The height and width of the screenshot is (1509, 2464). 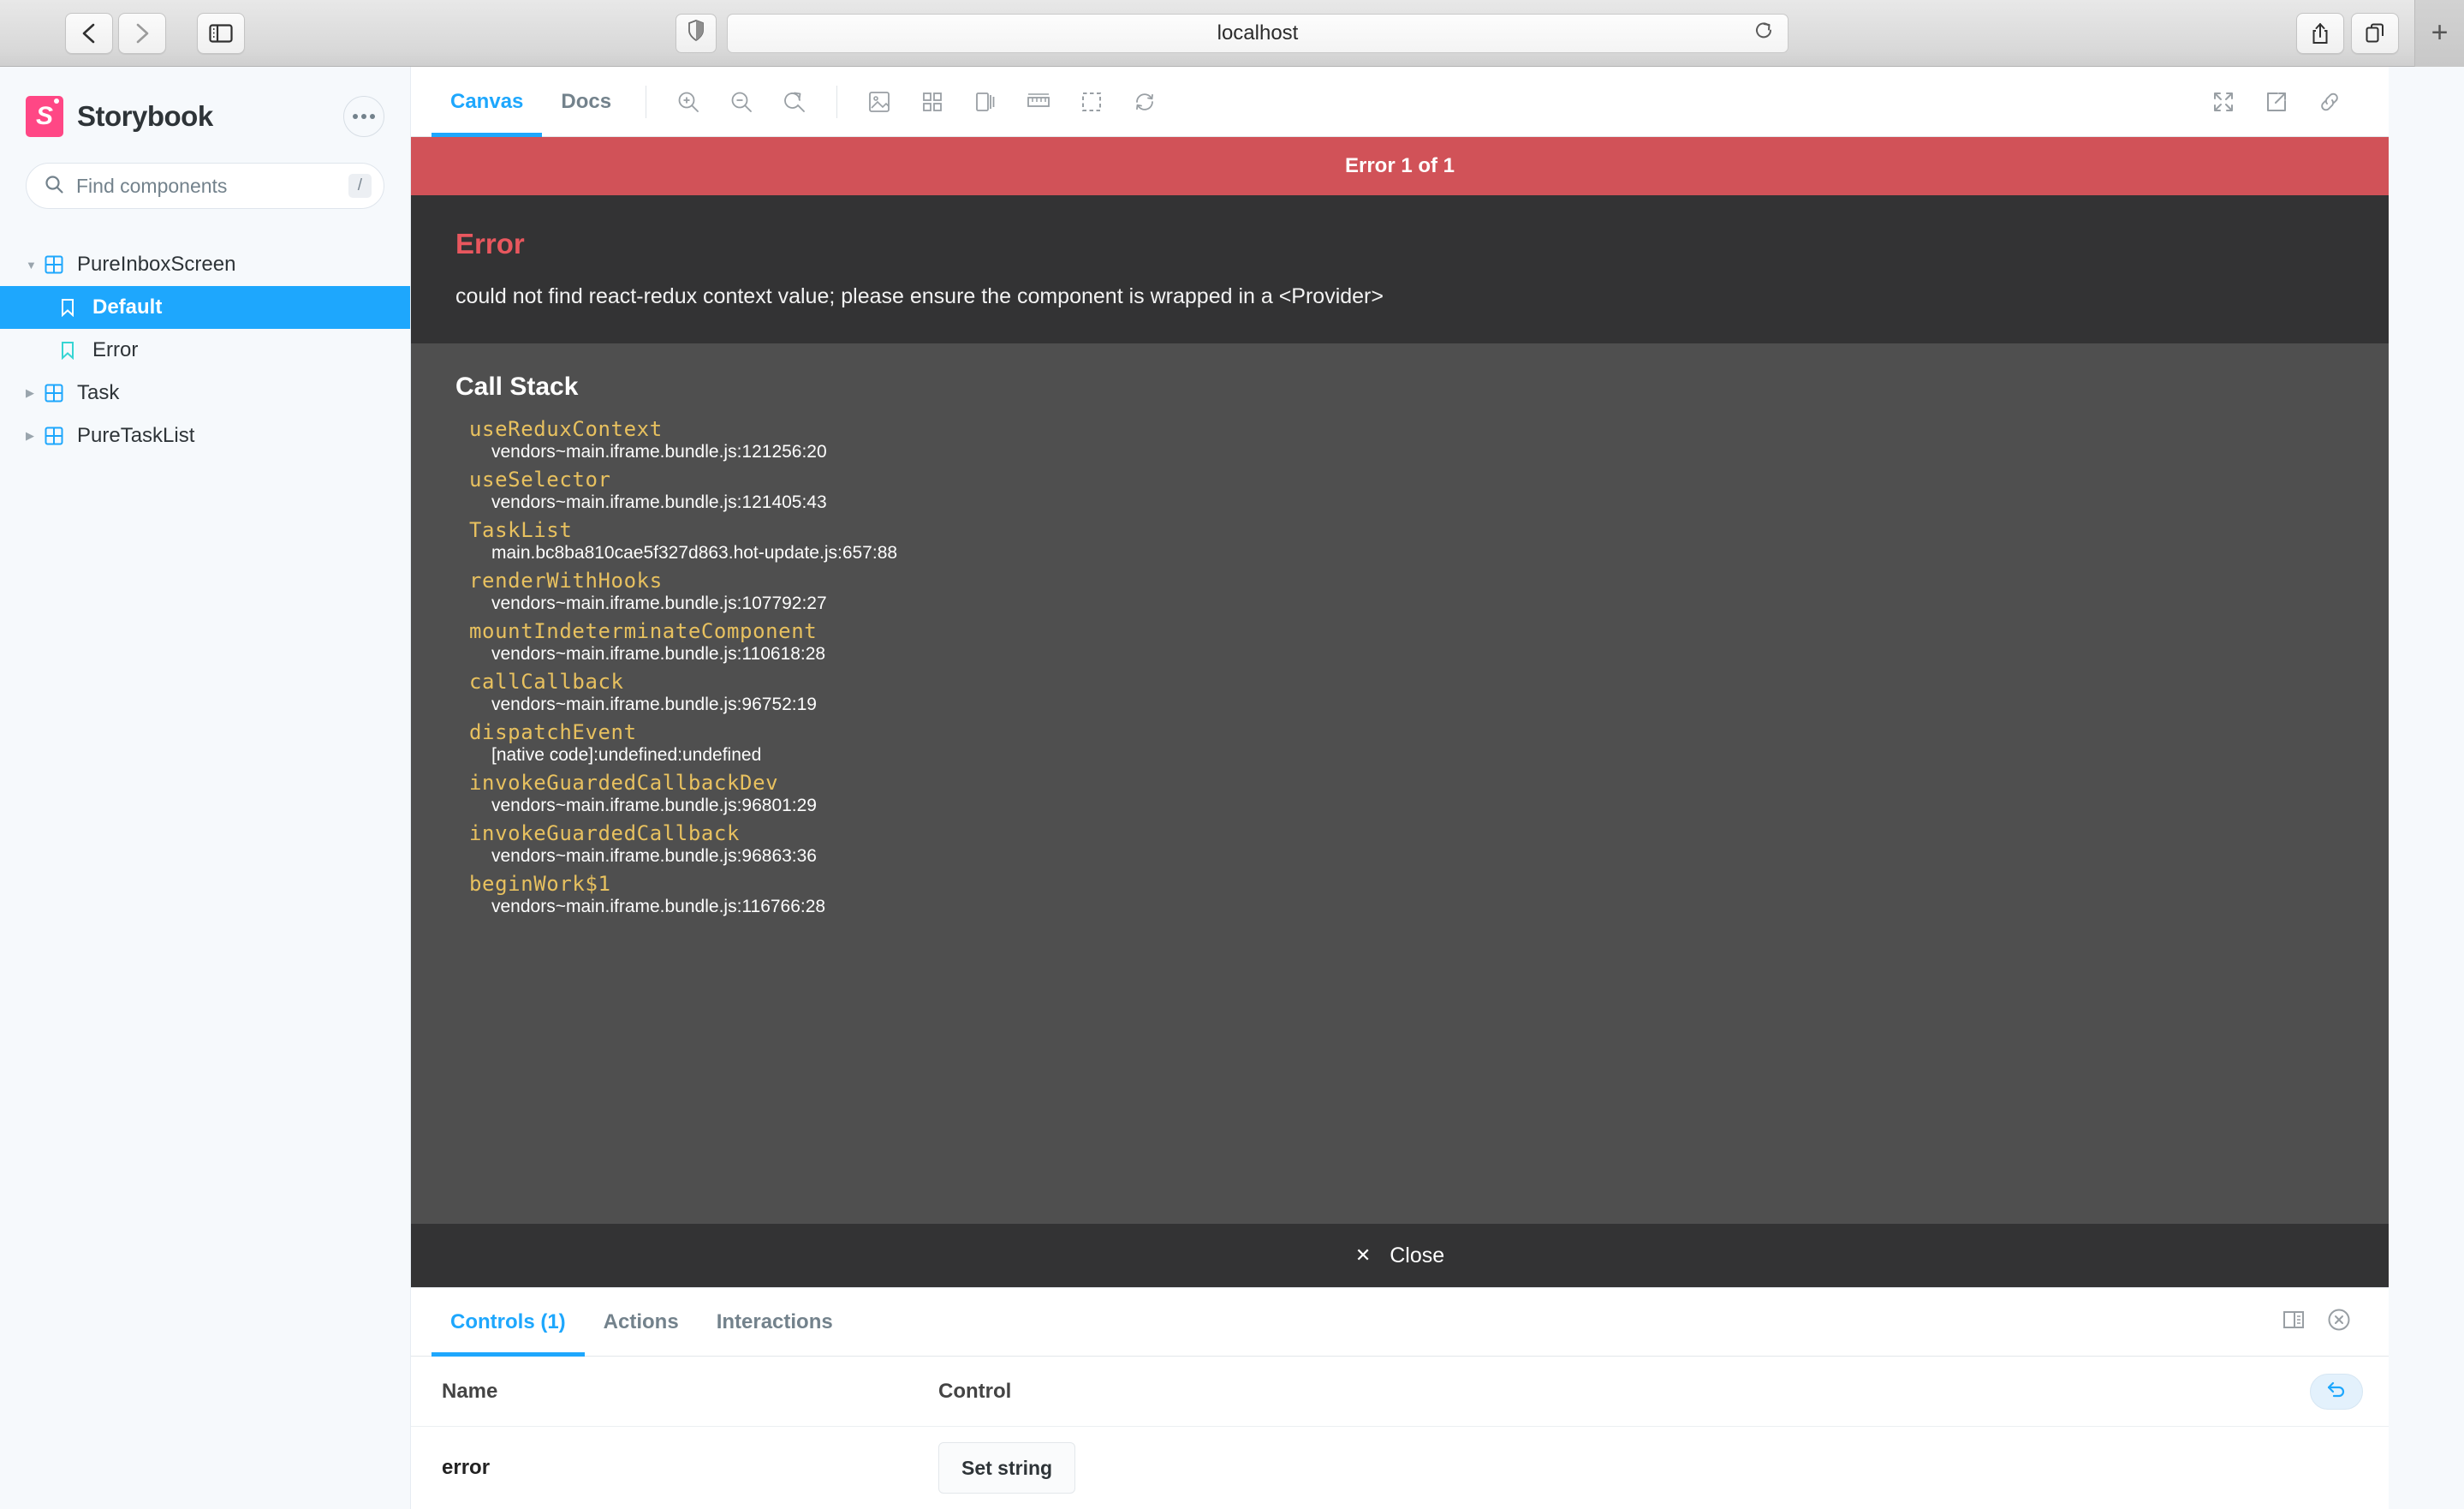 I want to click on stack-frame-source: vendors~main.iframe.bundle.js:96752:19, so click(x=654, y=705).